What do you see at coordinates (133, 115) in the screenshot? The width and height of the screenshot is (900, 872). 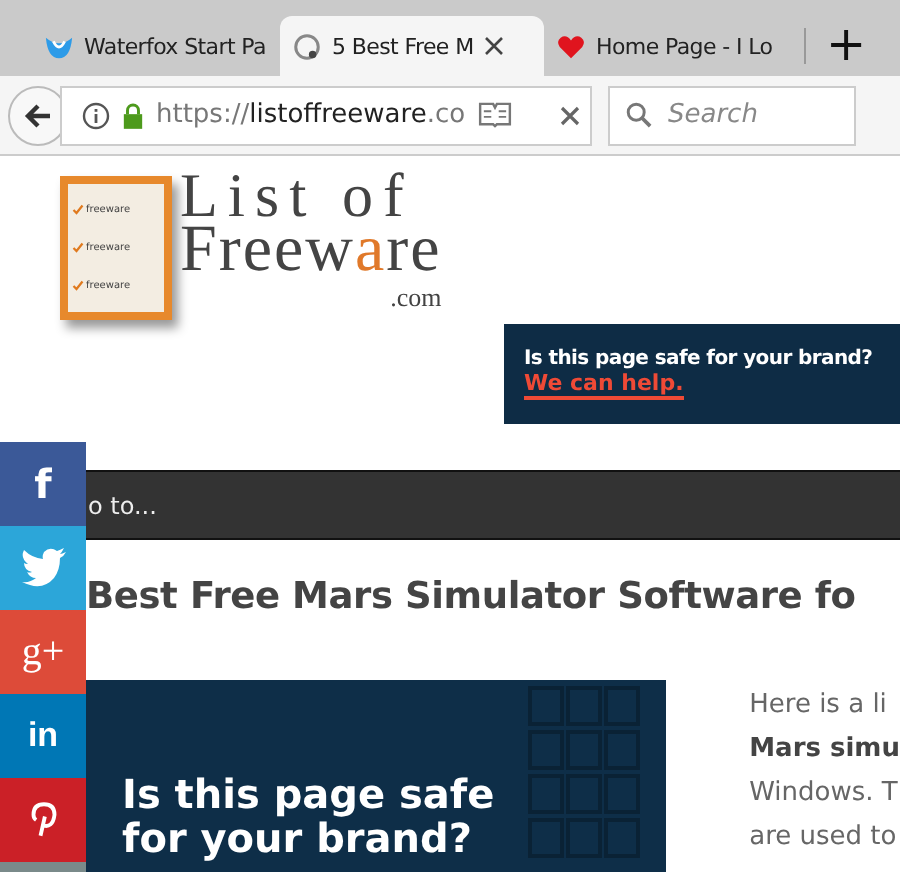 I see `lock-icon` at bounding box center [133, 115].